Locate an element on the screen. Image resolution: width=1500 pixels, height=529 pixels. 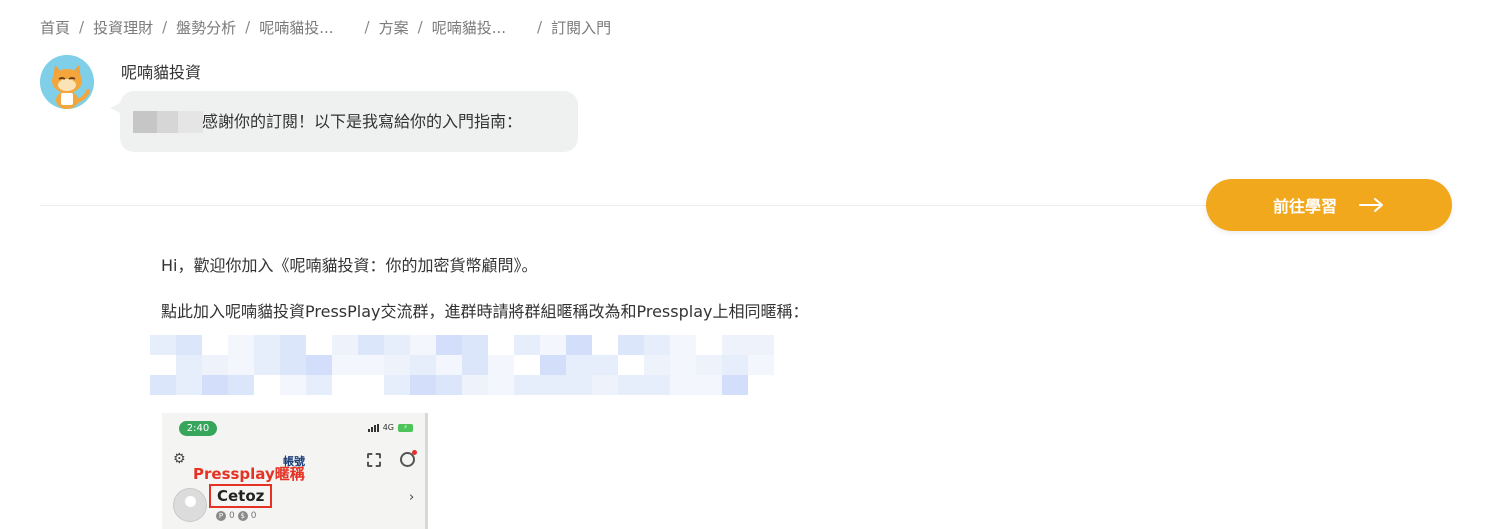
nickname-highlight: Cetoz is located at coordinates (241, 496).